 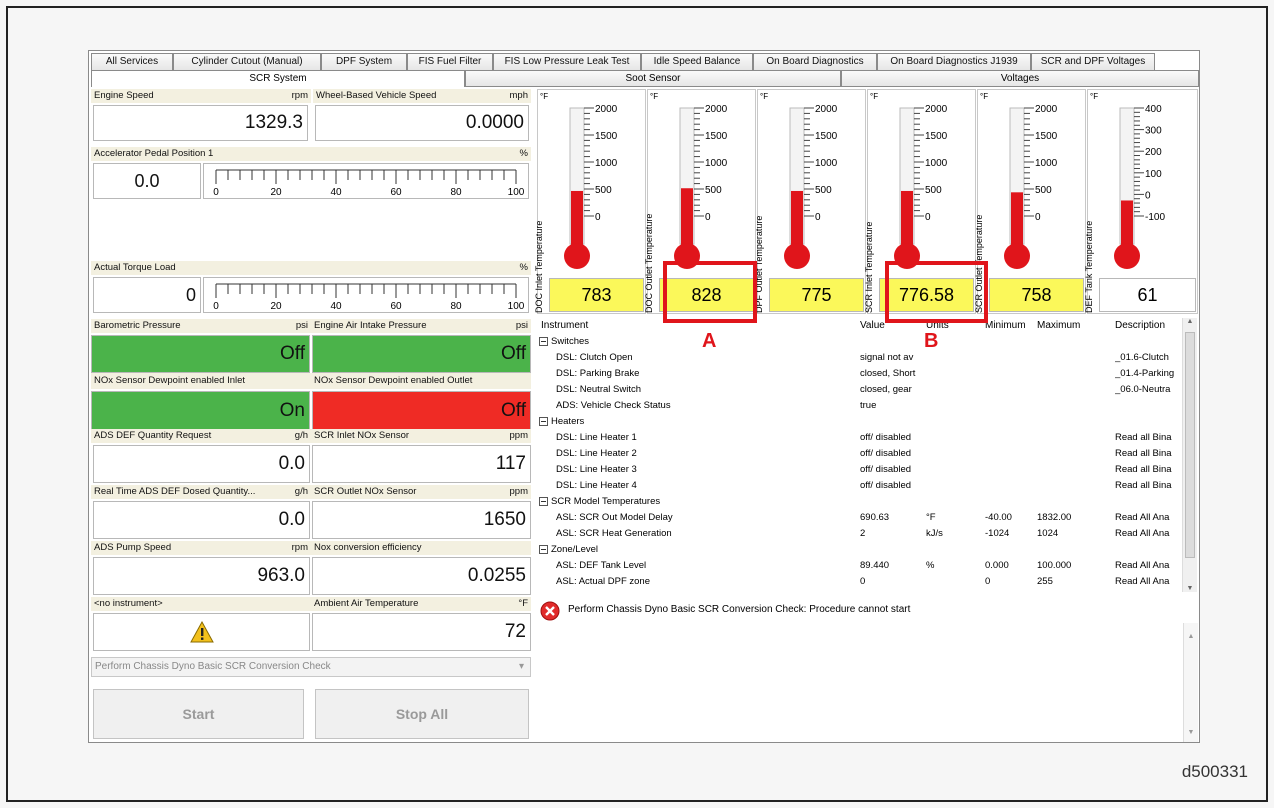 What do you see at coordinates (521, 325) in the screenshot?
I see `intake-pressure-unit: psi` at bounding box center [521, 325].